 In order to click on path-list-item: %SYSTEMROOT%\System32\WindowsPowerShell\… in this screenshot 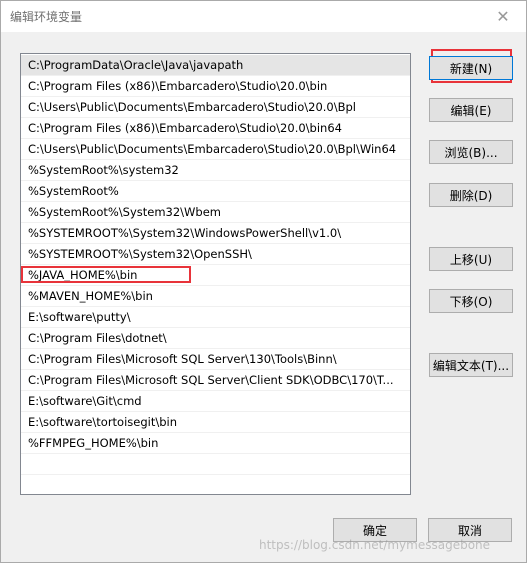, I will do `click(215, 233)`.